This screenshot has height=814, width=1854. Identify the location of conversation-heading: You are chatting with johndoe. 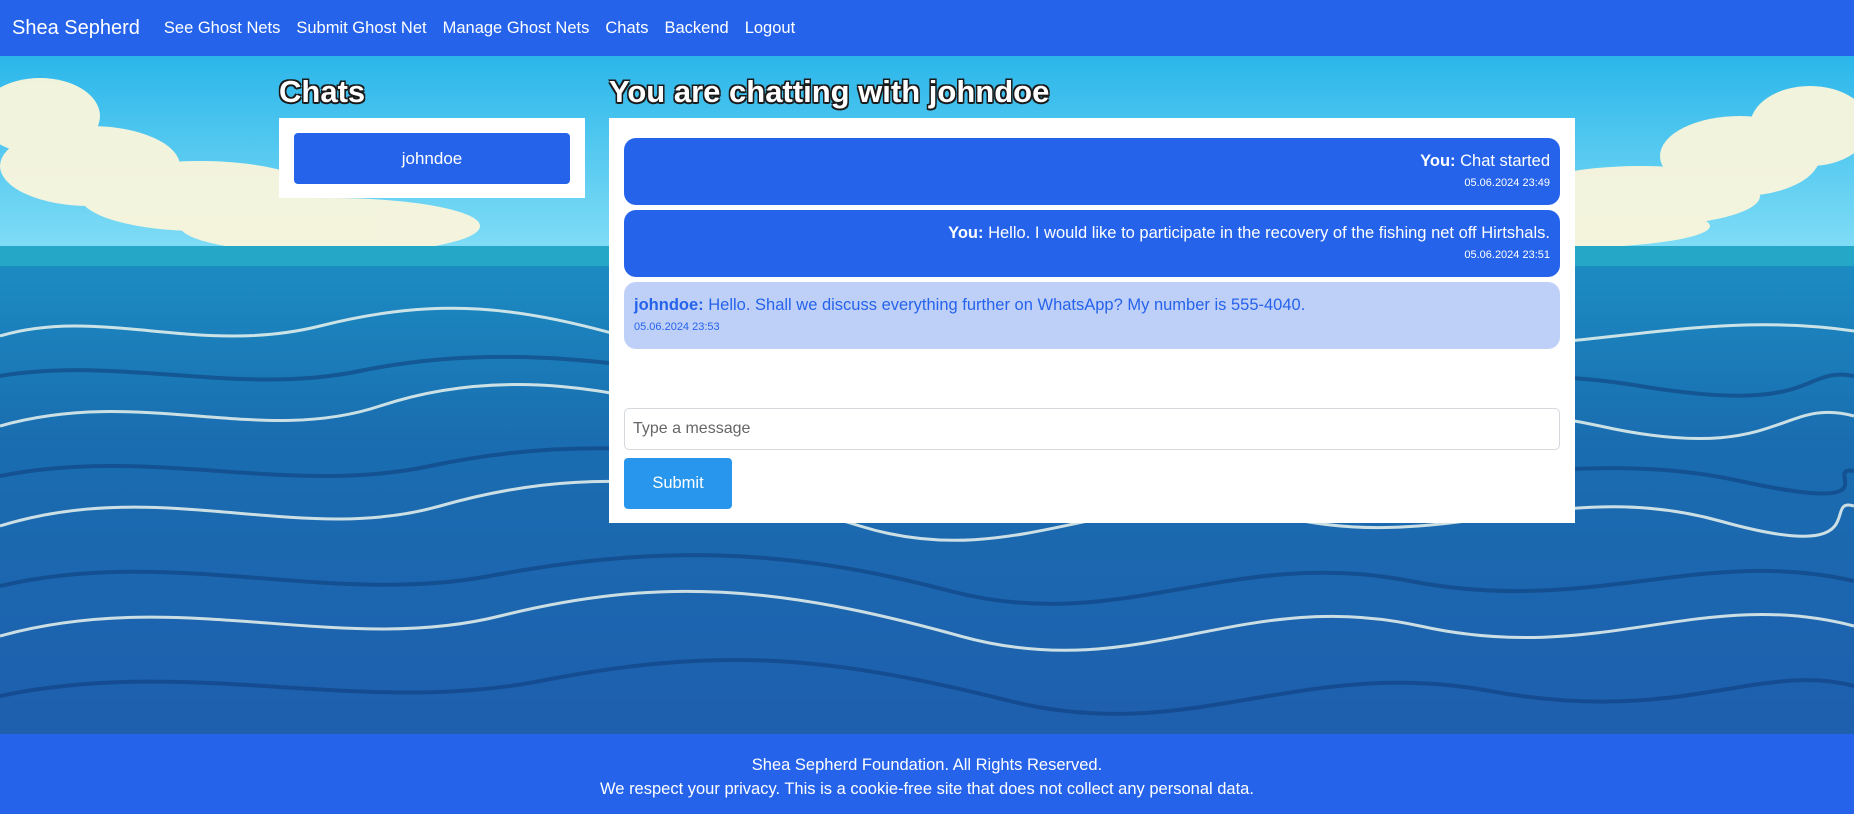
(829, 91).